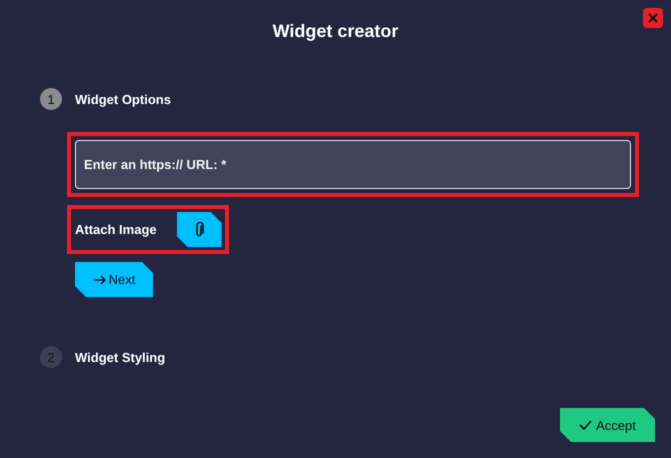 Image resolution: width=671 pixels, height=458 pixels. Describe the element at coordinates (114, 279) in the screenshot. I see `next-button: Next` at that location.